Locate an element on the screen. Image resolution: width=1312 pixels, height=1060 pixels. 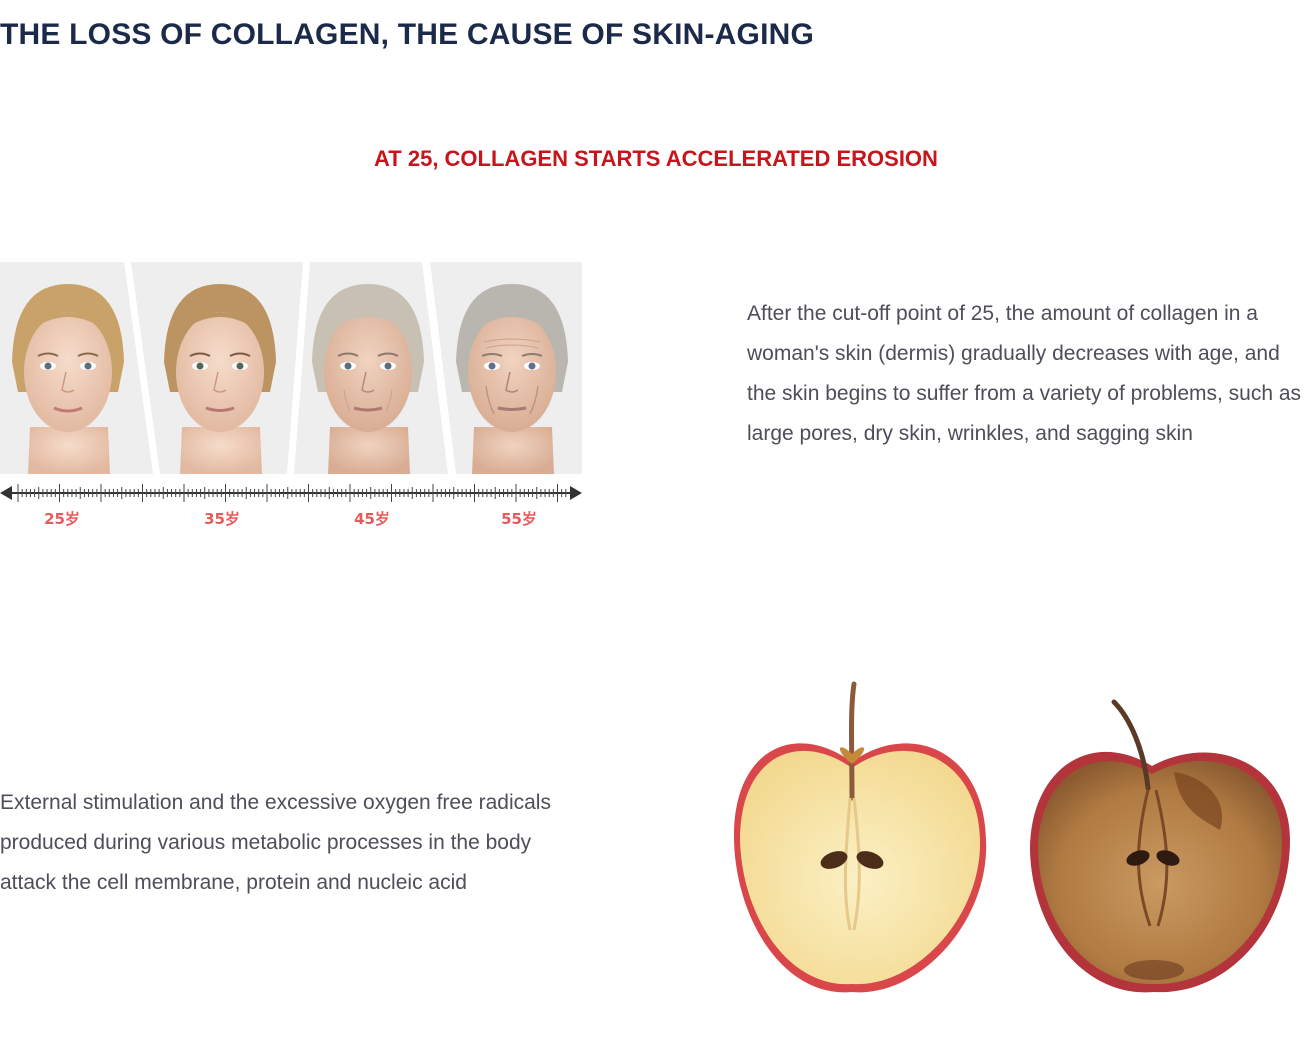
age-label-45: 45岁 is located at coordinates (372, 519).